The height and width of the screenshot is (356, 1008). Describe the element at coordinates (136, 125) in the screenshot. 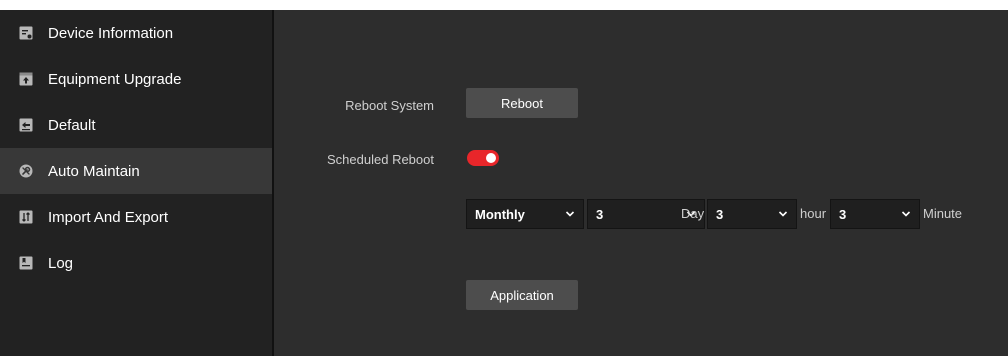

I see `sidebar-item-default: Default` at that location.